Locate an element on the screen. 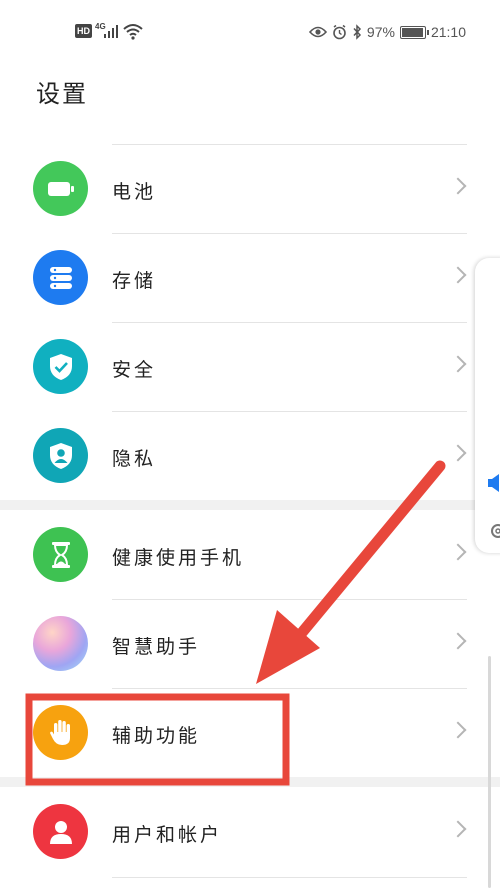 This screenshot has height=888, width=500. settings-item-battery: 电池 is located at coordinates (250, 188).